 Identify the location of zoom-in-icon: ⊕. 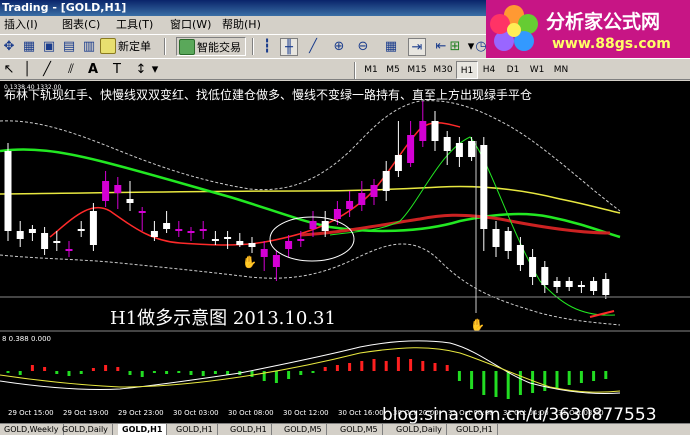
(339, 47).